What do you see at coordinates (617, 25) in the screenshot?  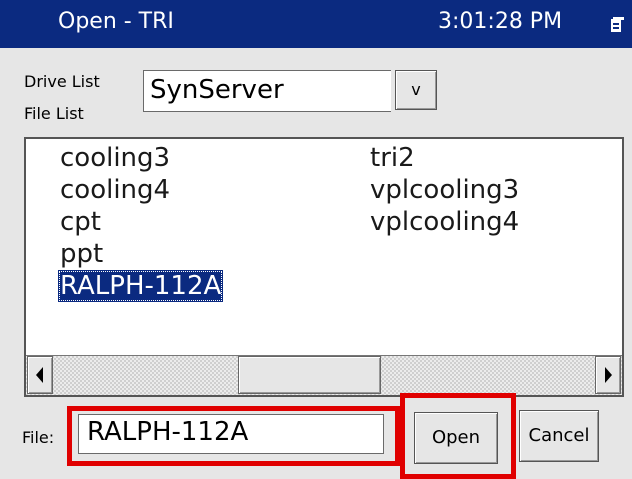 I see `window-menu-icon` at bounding box center [617, 25].